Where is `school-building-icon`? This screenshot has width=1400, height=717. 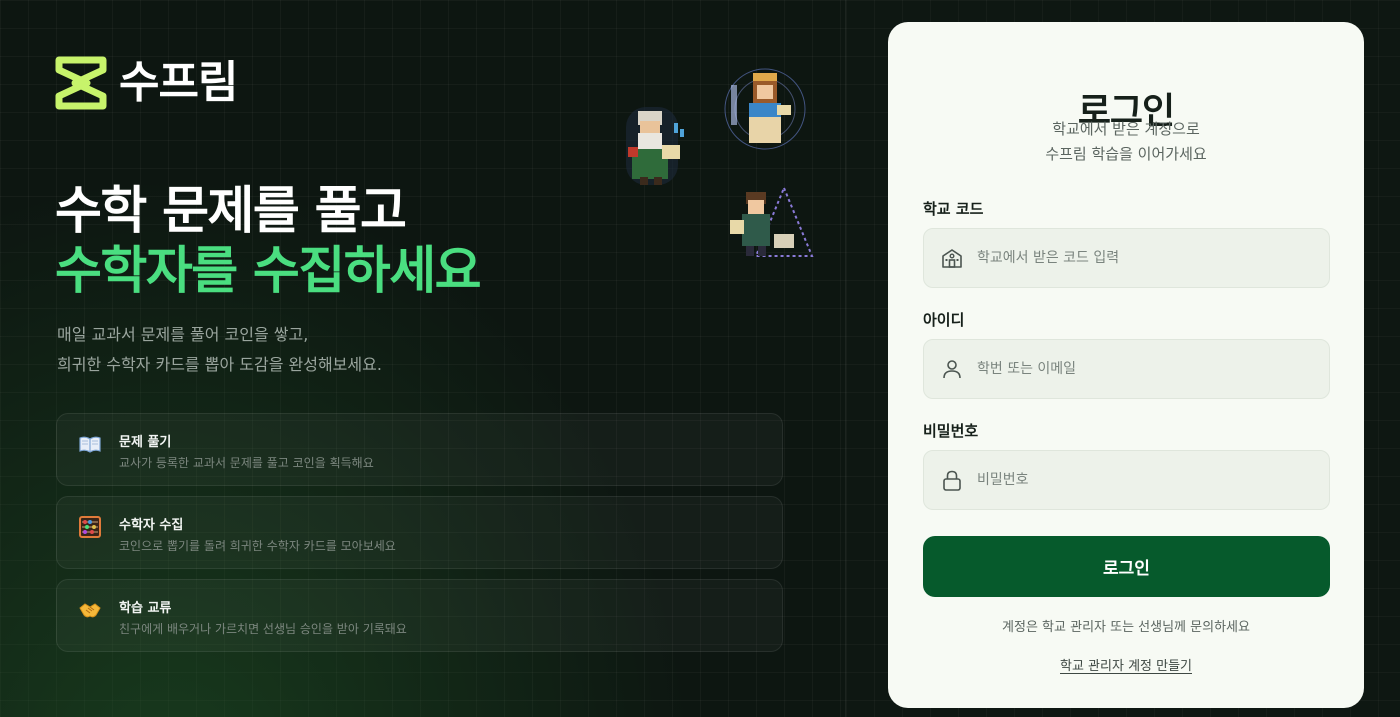 school-building-icon is located at coordinates (952, 258).